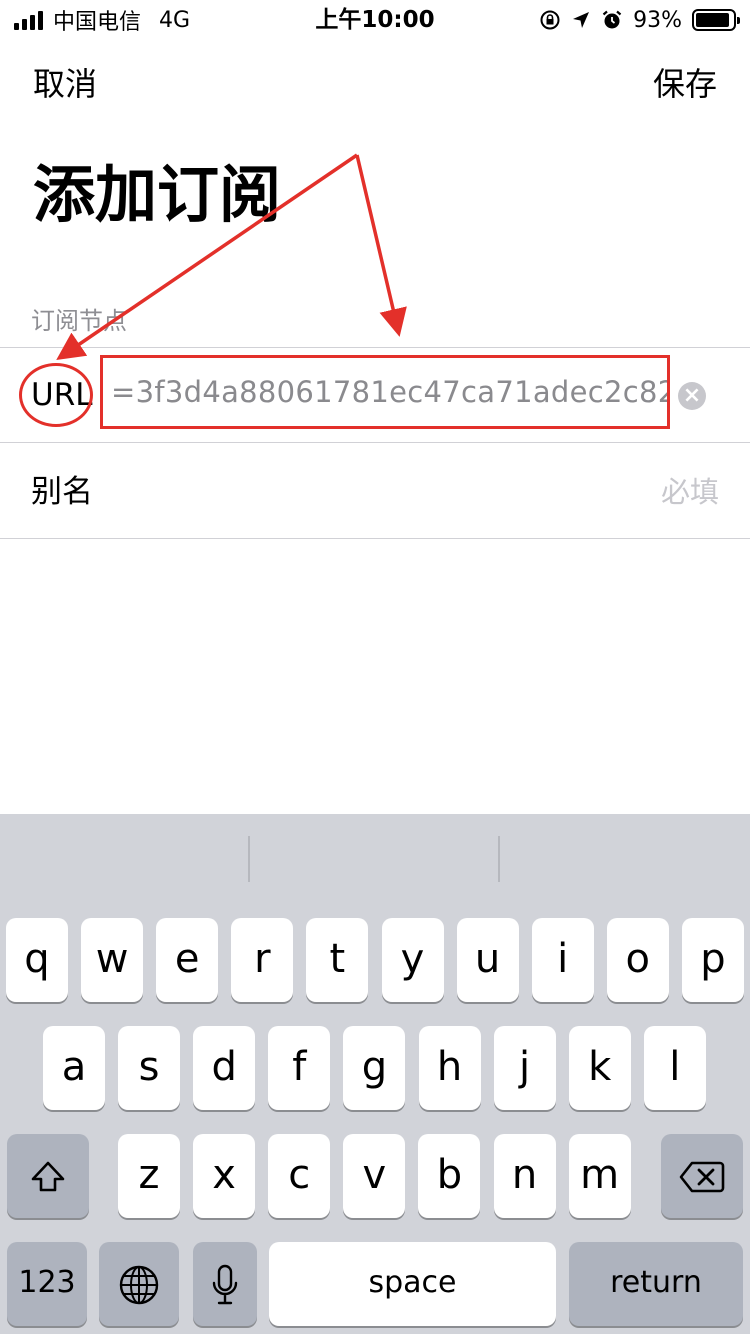 The image size is (750, 1334). Describe the element at coordinates (524, 1068) in the screenshot. I see `key-j: j` at that location.